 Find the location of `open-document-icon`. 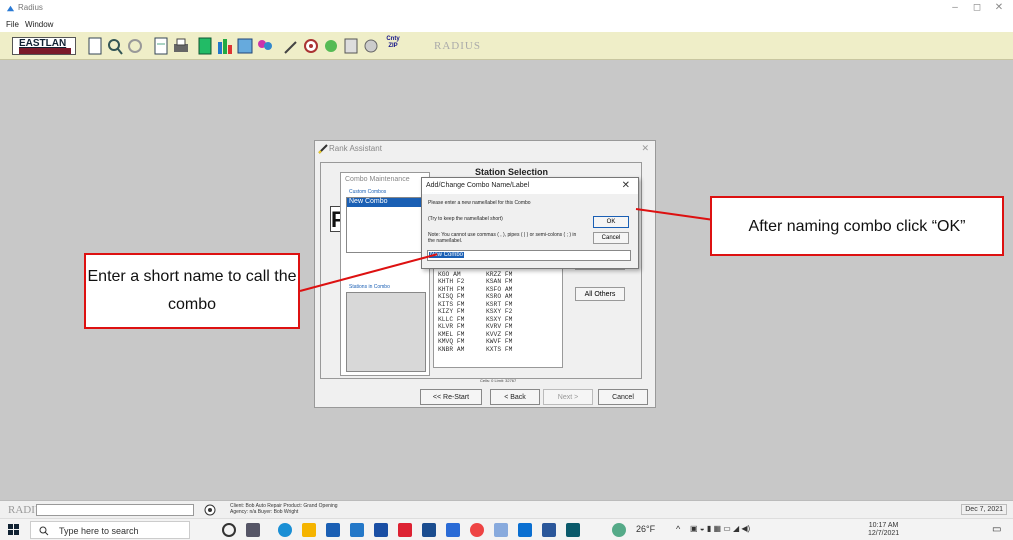

open-document-icon is located at coordinates (161, 46).